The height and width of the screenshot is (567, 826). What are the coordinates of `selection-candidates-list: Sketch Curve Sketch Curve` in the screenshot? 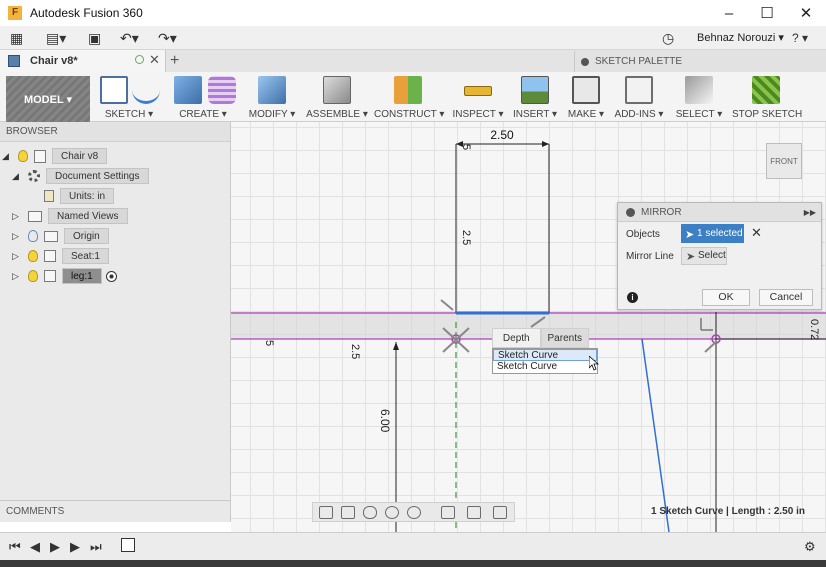 It's located at (545, 361).